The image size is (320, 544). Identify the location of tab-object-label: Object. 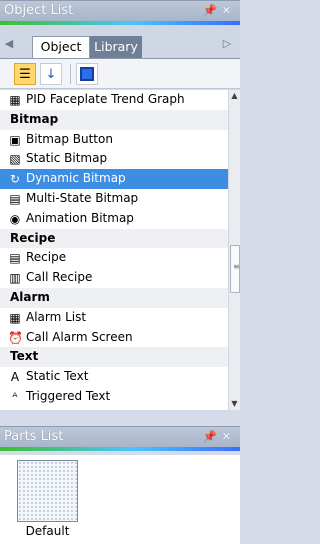
(61, 46).